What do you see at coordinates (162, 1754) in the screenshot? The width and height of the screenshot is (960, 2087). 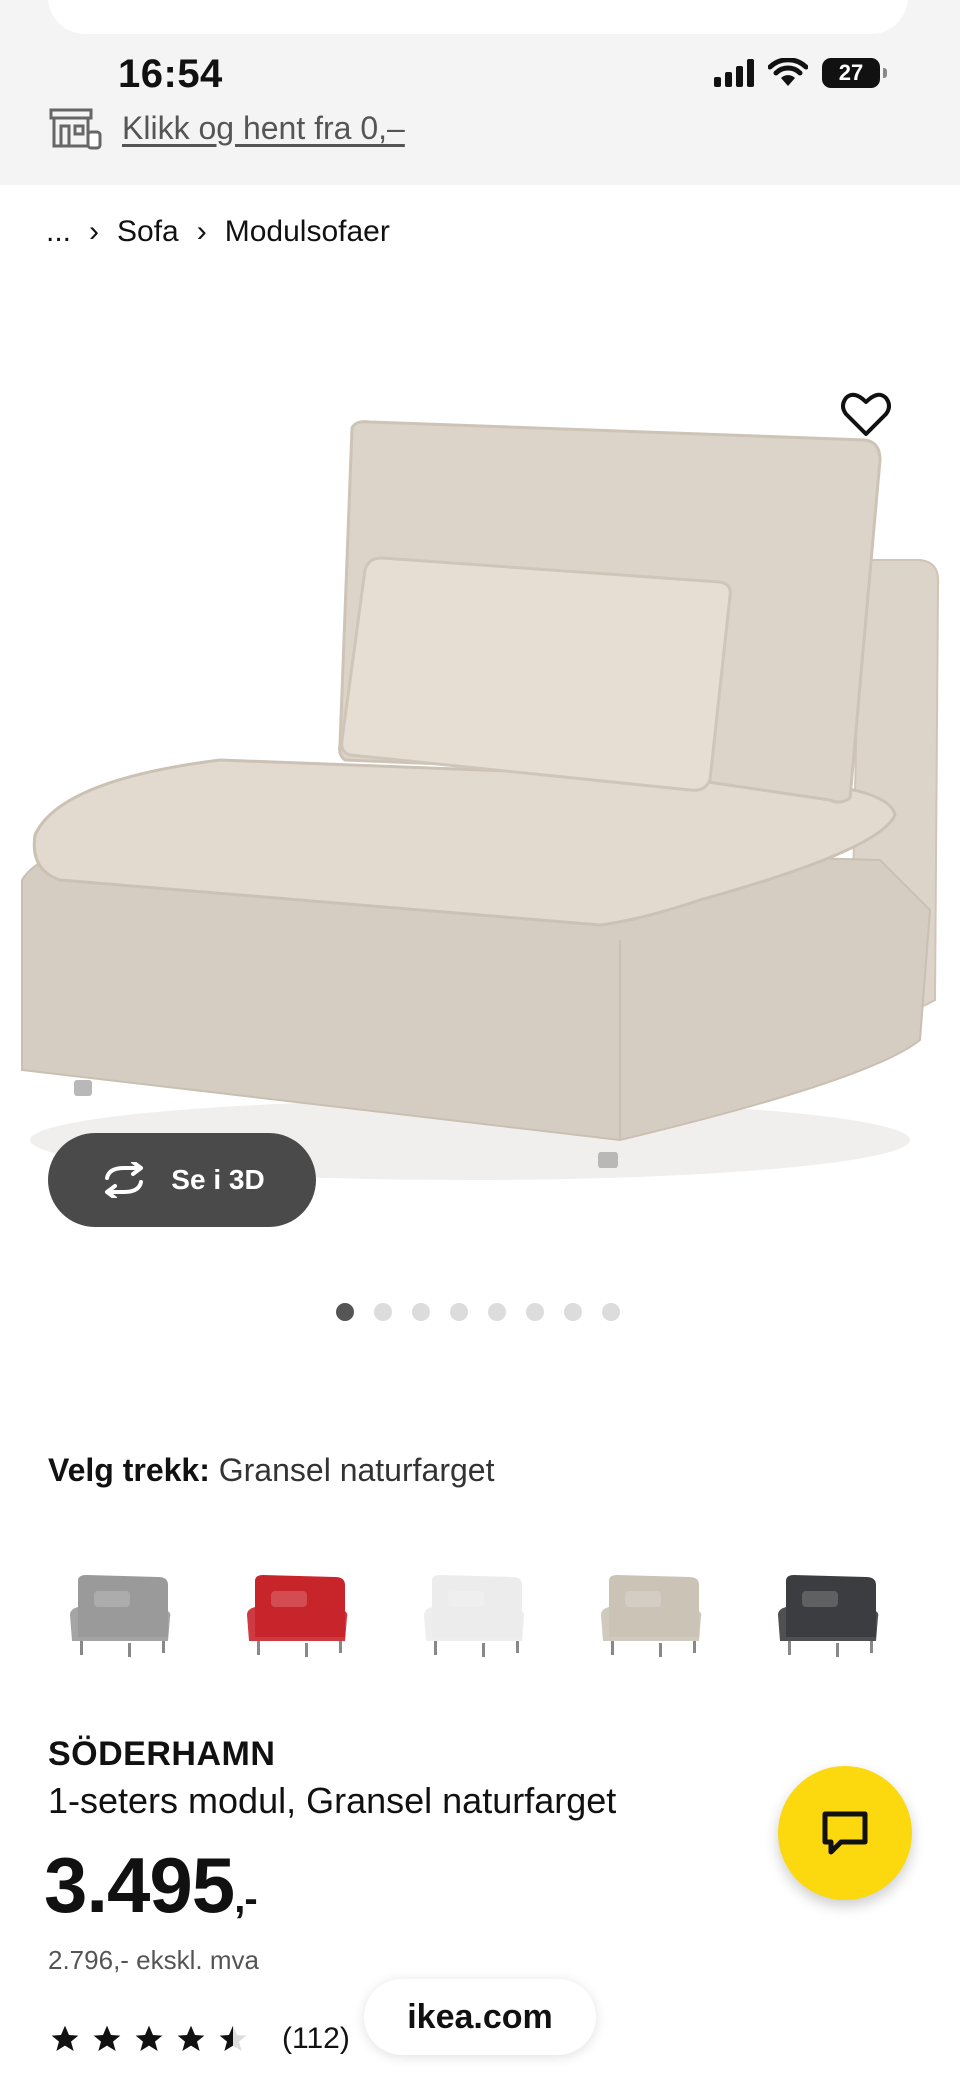 I see `product-name: SÖDERHAMN` at bounding box center [162, 1754].